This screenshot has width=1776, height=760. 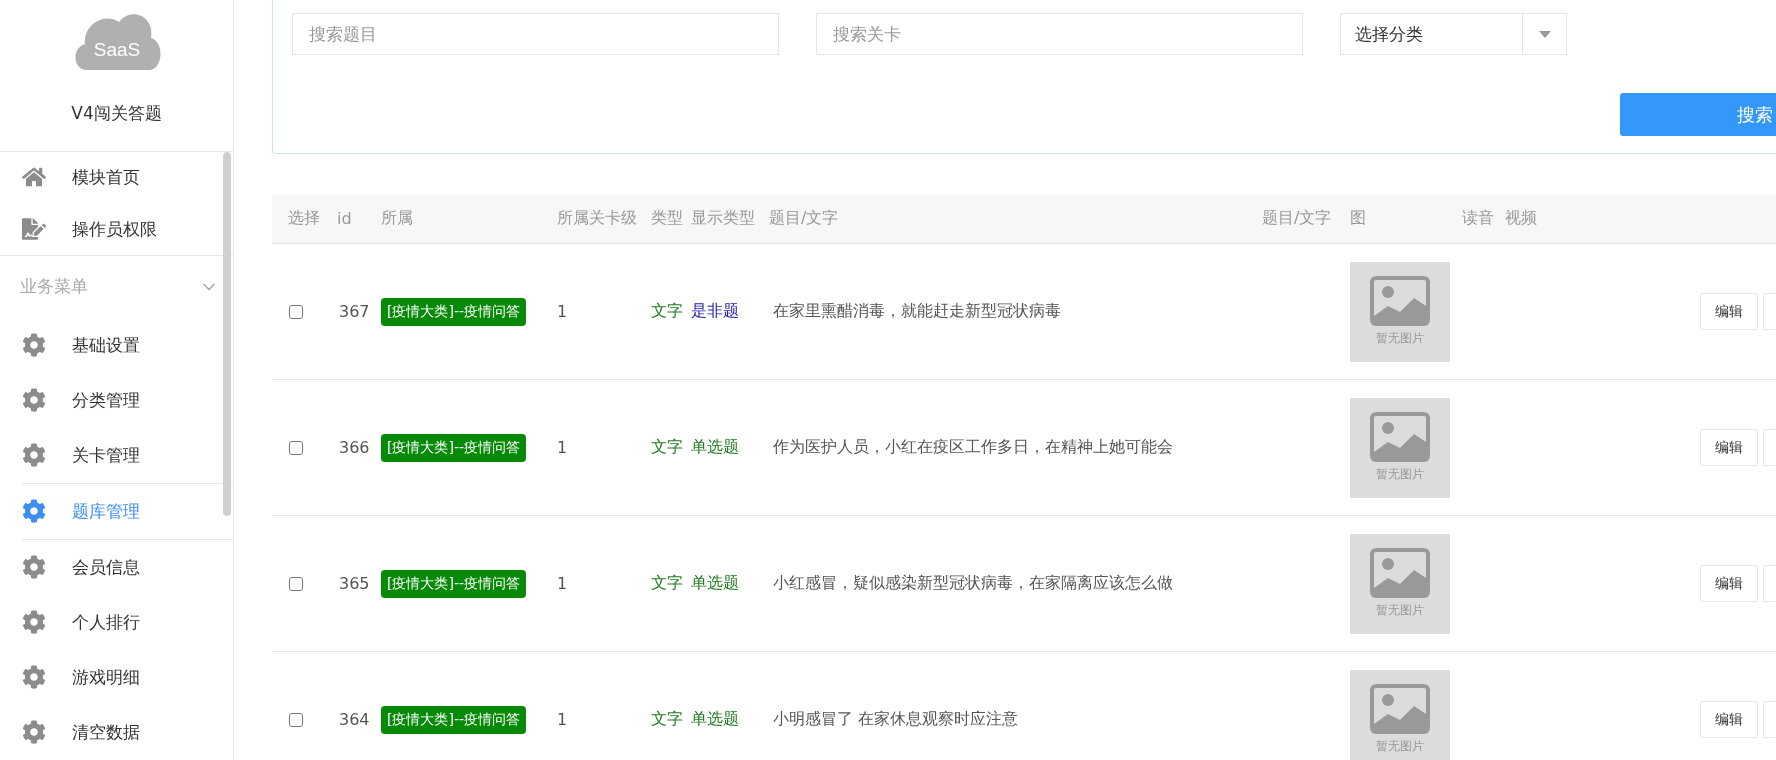 What do you see at coordinates (116, 229) in the screenshot?
I see `sidebar-item: 操作员权限` at bounding box center [116, 229].